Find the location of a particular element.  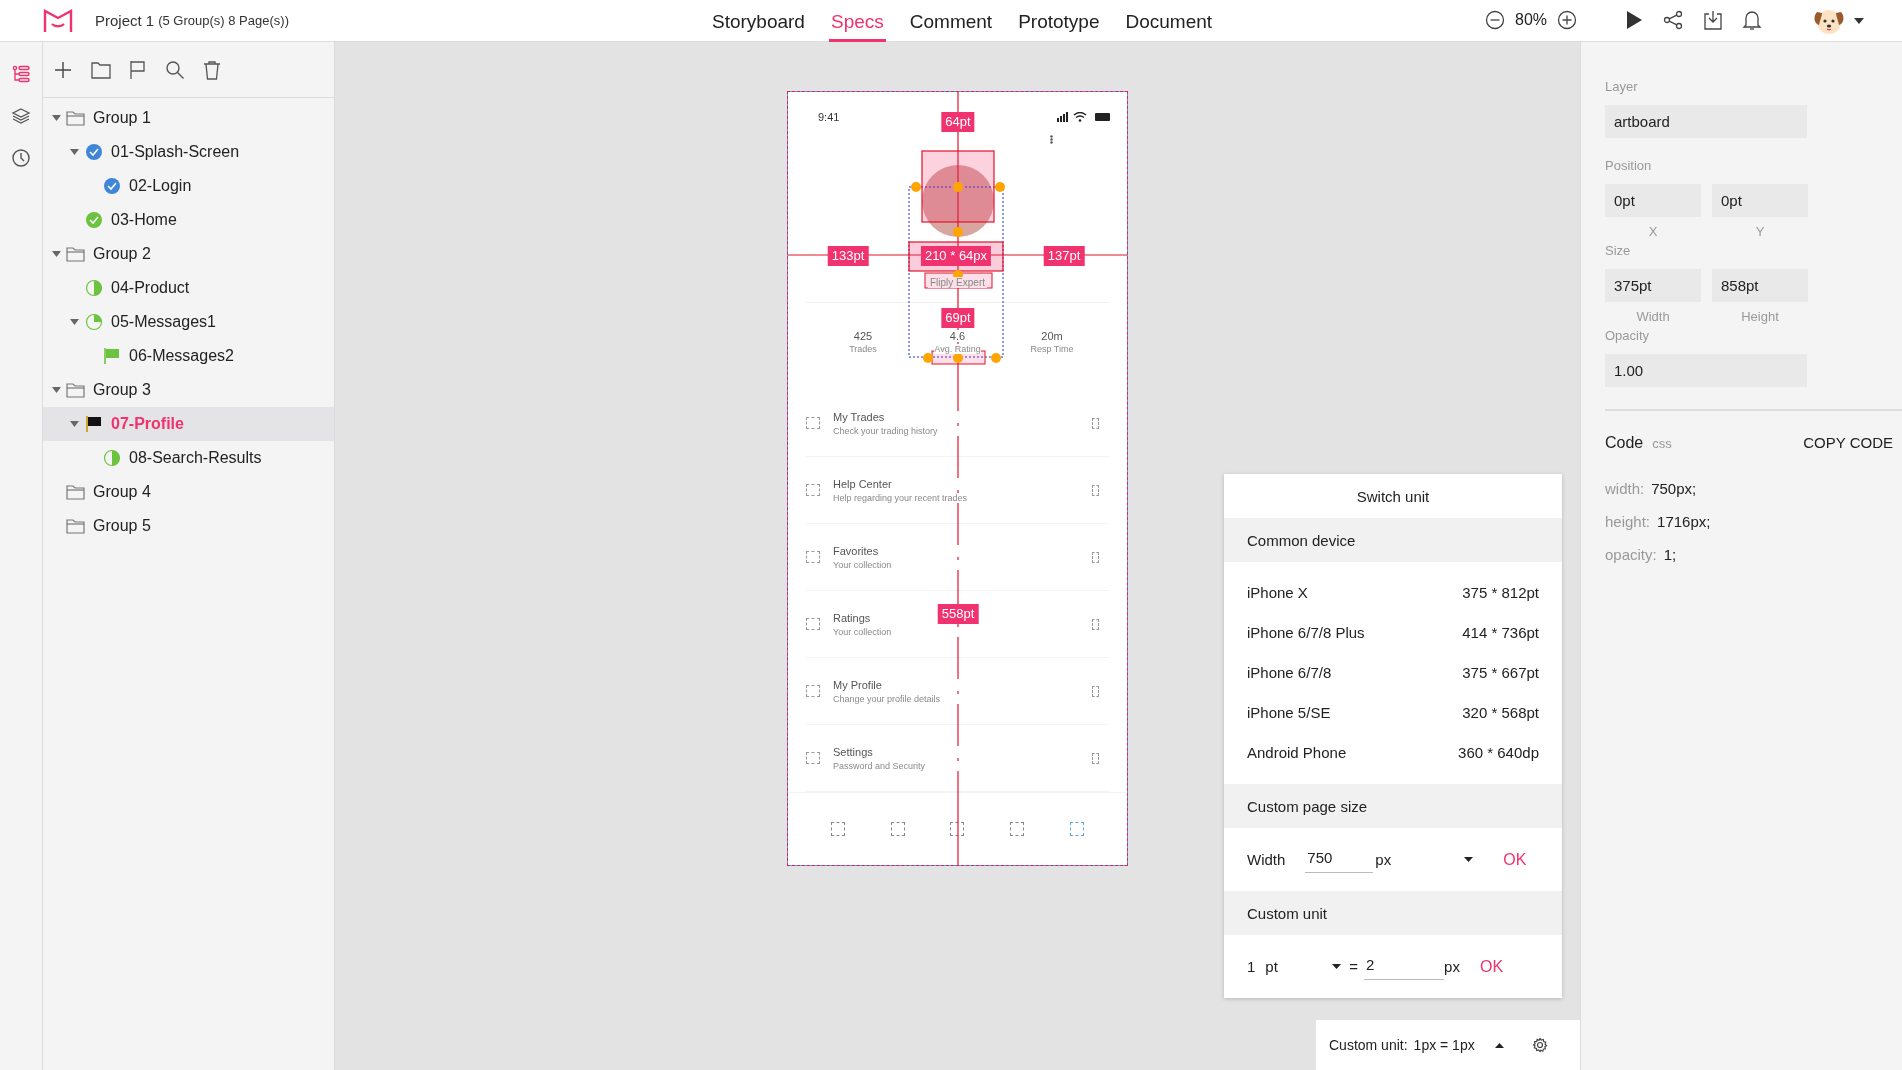

unit-dropdown: px is located at coordinates (1424, 859).